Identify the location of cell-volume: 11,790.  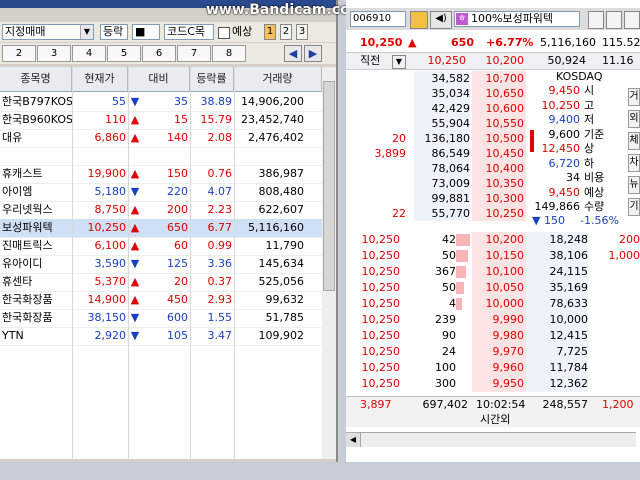
(285, 245).